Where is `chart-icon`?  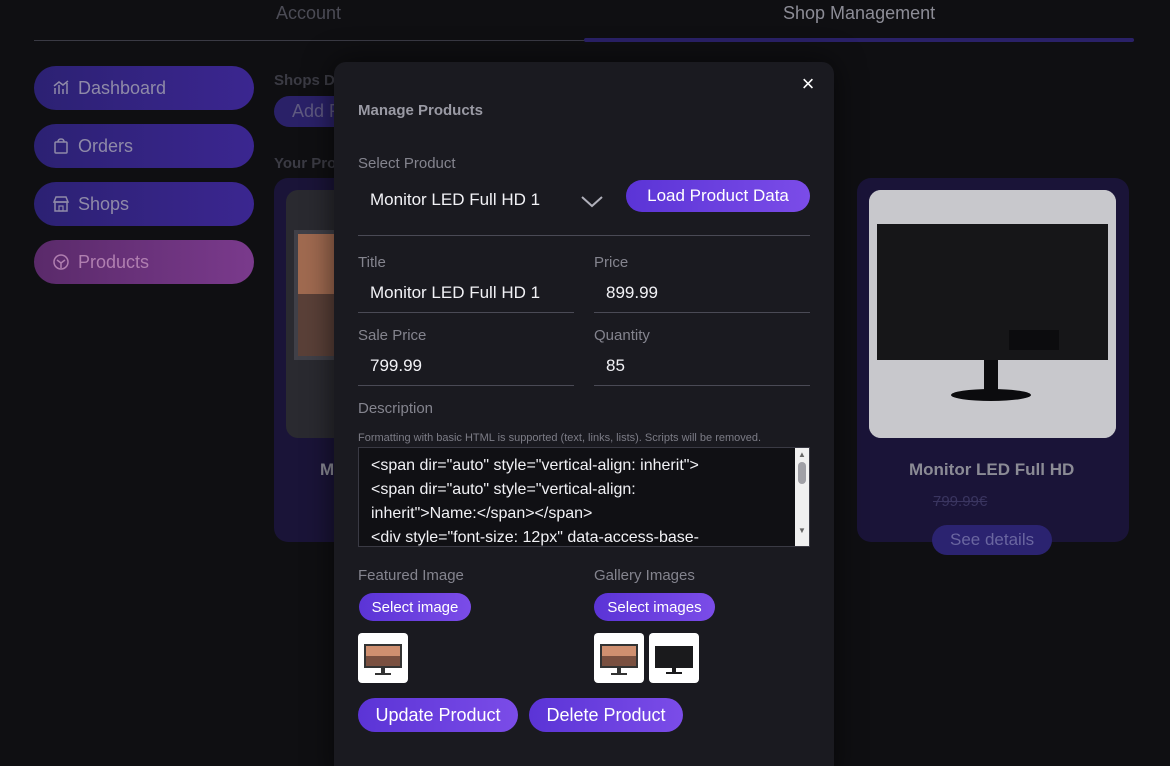
chart-icon is located at coordinates (61, 88).